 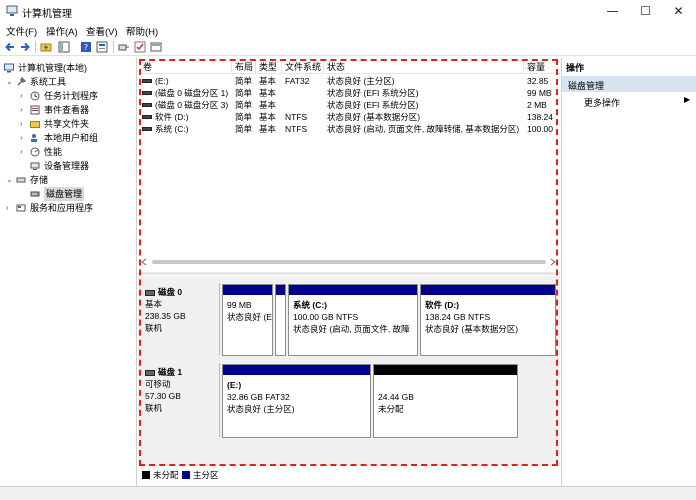 What do you see at coordinates (64, 194) in the screenshot?
I see `tree-label: 磁盘管理` at bounding box center [64, 194].